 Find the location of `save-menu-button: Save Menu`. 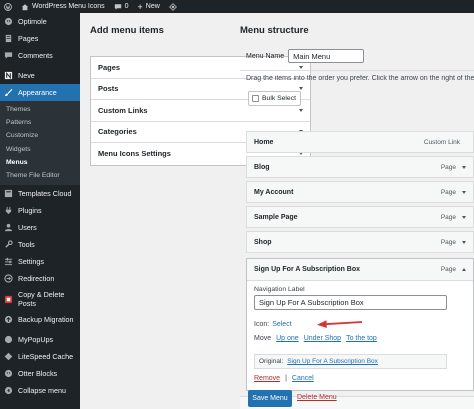

save-menu-button: Save Menu is located at coordinates (270, 398).